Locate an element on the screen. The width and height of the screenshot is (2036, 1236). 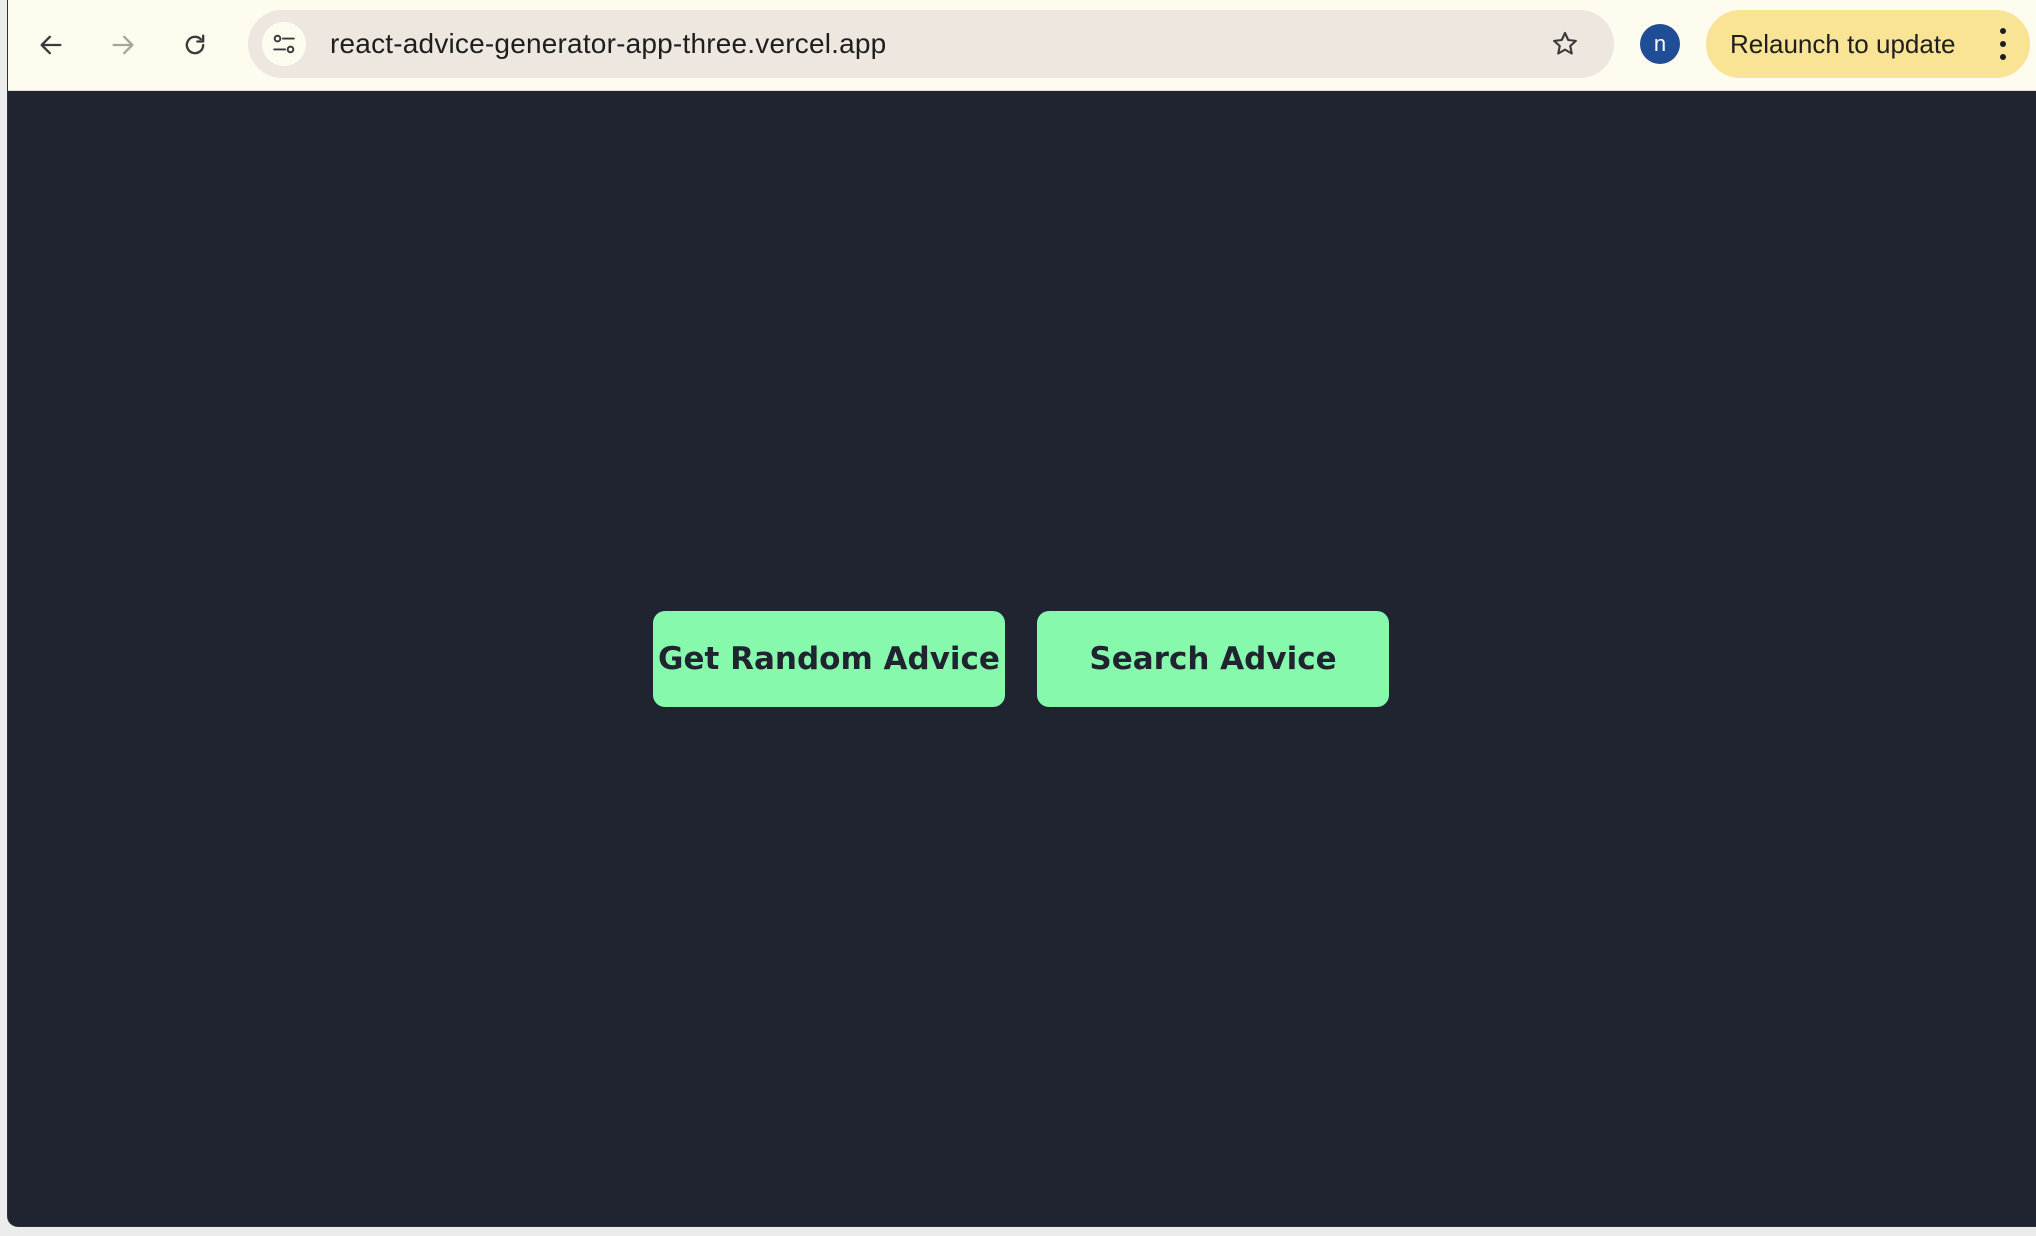
reload-icon is located at coordinates (195, 44).